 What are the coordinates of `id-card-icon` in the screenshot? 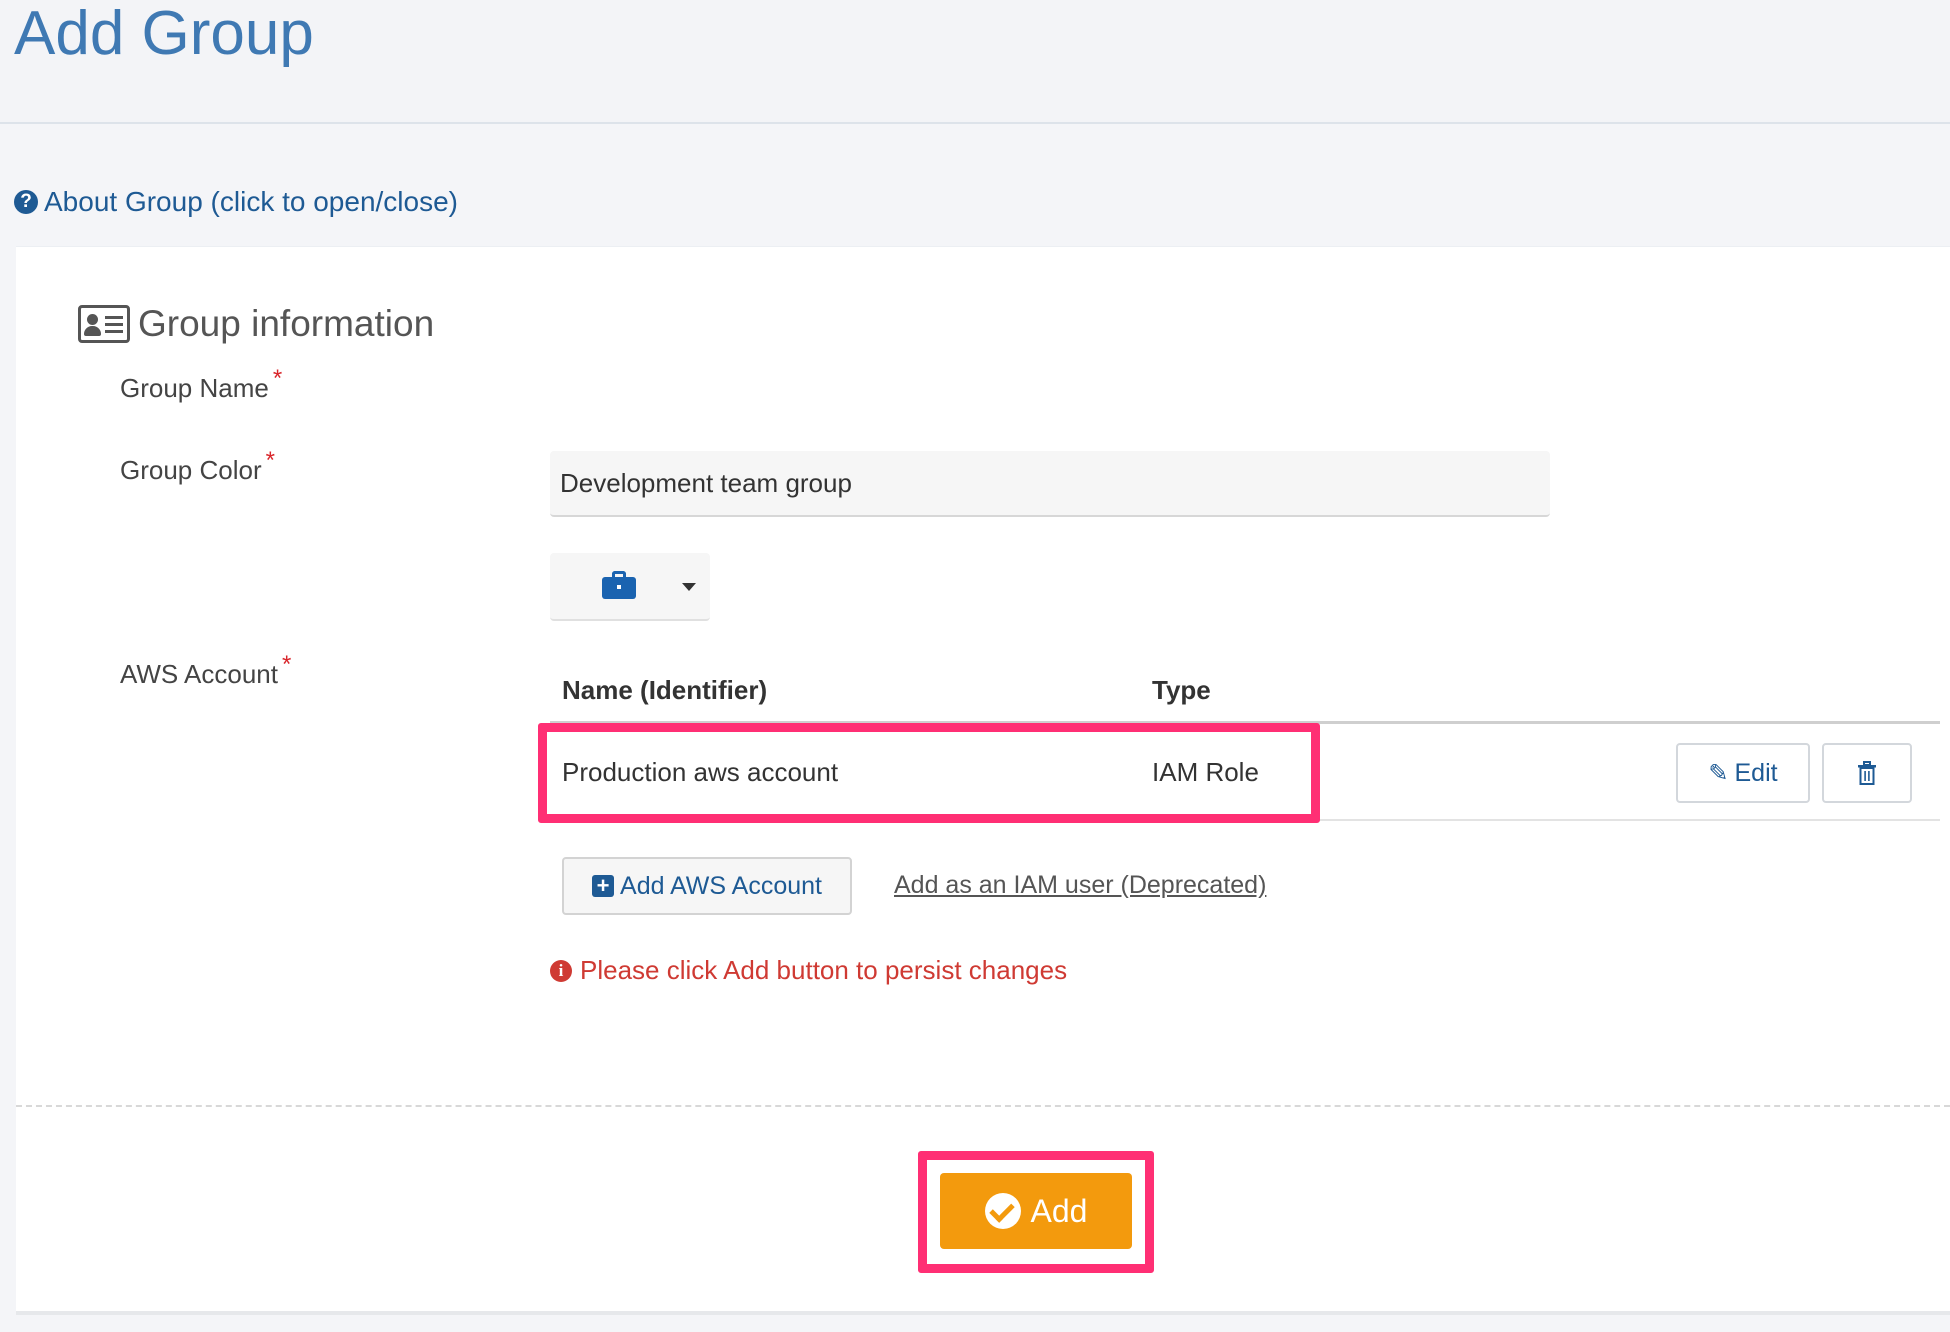 It's located at (104, 324).